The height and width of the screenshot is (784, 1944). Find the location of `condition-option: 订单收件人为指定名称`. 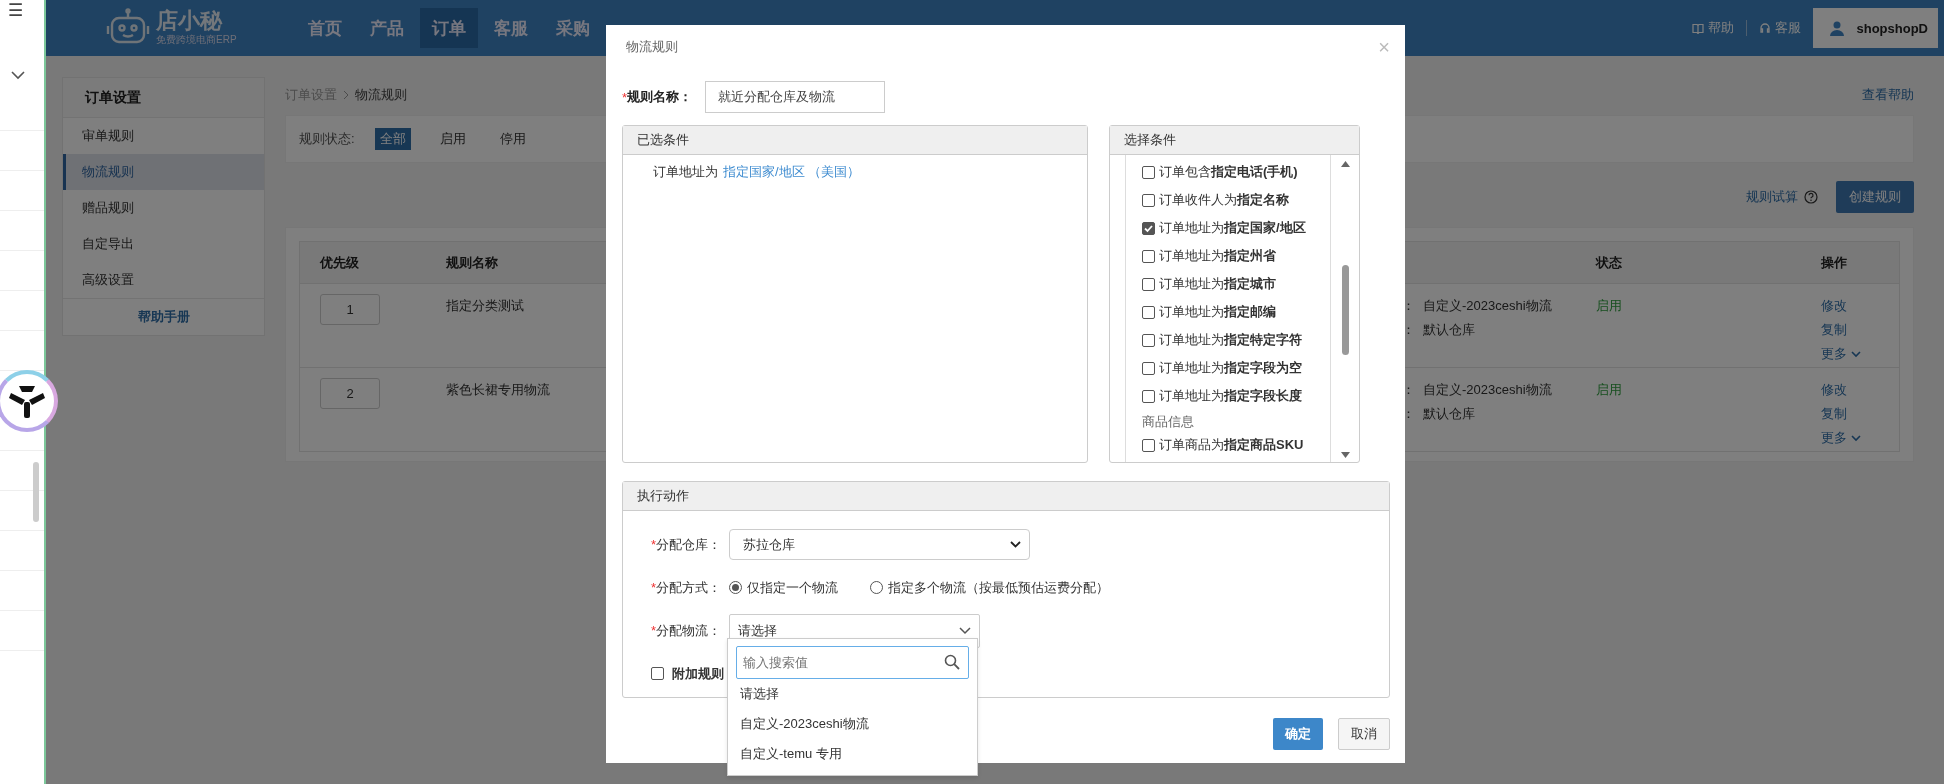

condition-option: 订单收件人为指定名称 is located at coordinates (1224, 200).